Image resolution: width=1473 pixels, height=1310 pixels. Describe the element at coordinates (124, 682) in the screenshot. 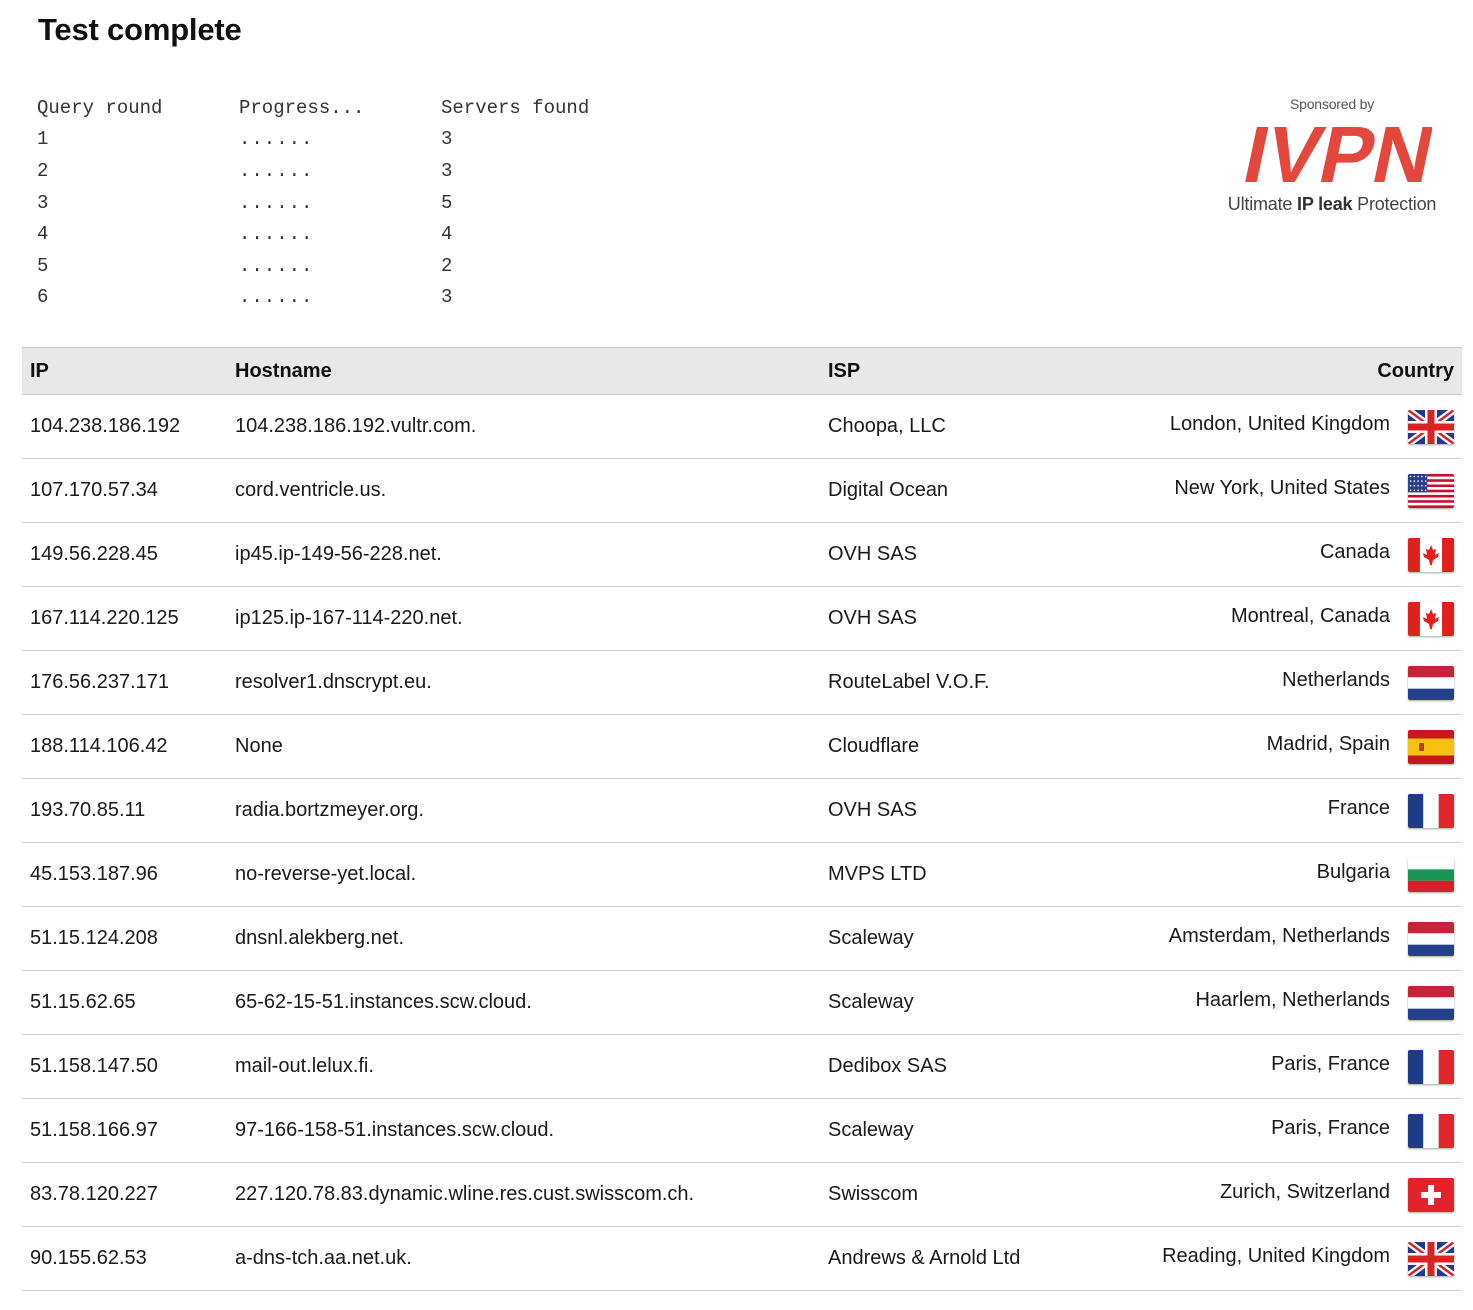

I see `ip-cell: 176.56.237.171` at that location.